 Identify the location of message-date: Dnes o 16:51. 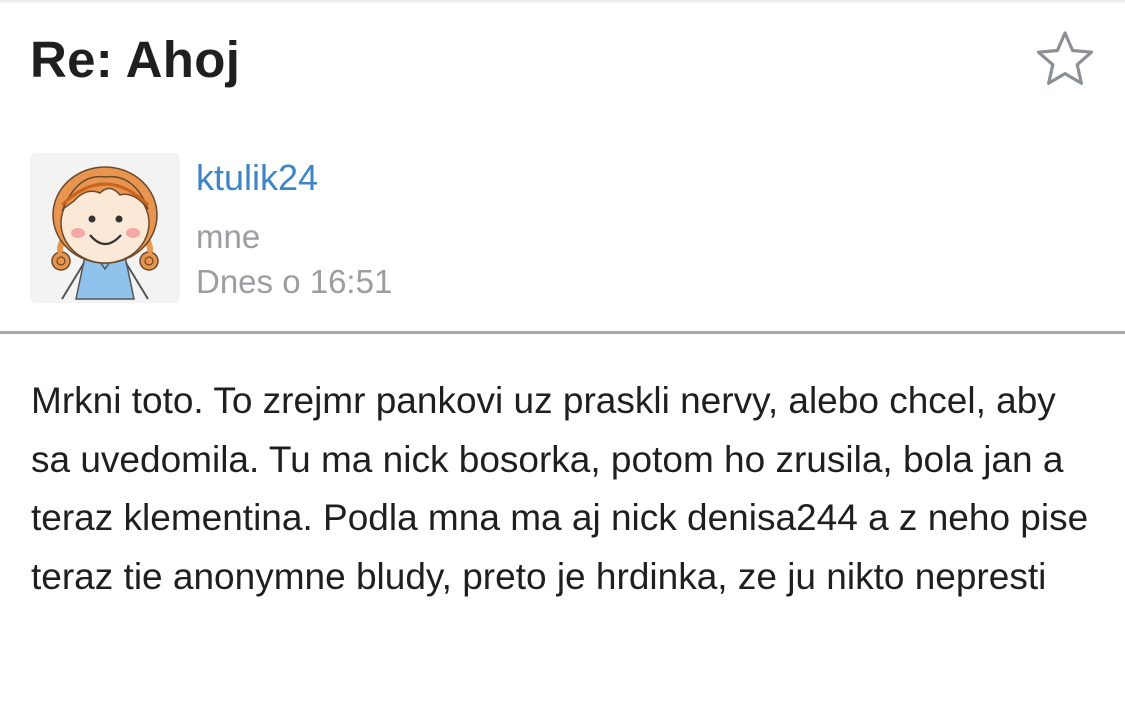
(294, 281).